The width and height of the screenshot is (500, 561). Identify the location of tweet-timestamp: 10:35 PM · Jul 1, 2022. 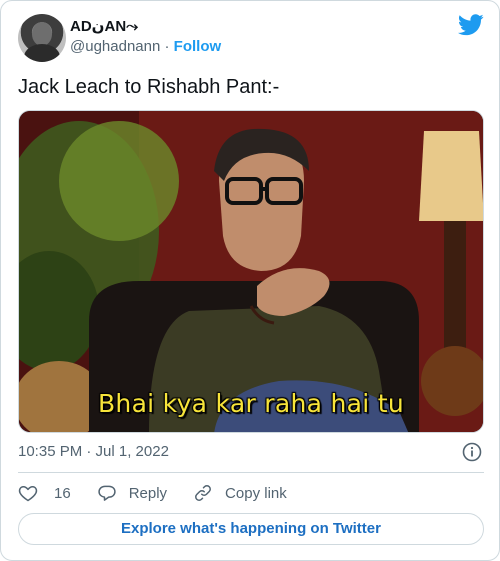
(93, 452).